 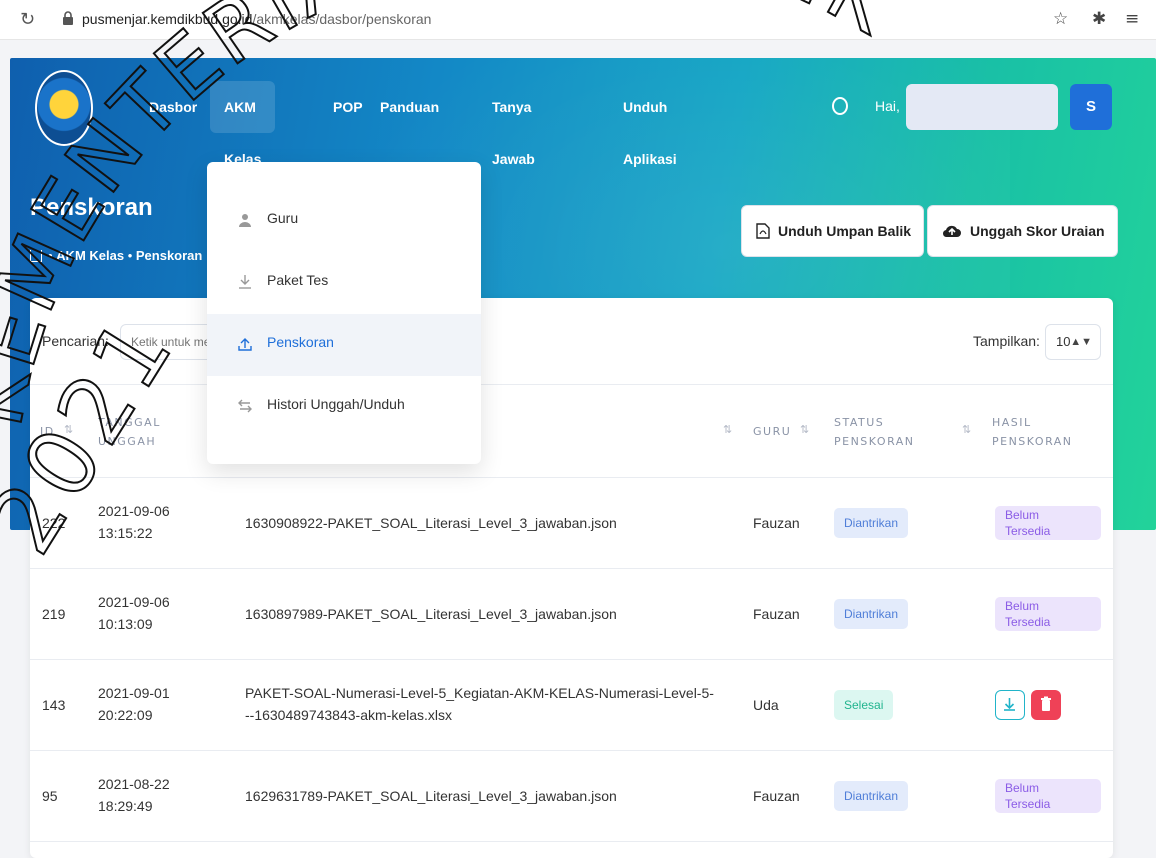 What do you see at coordinates (650, 124) in the screenshot?
I see `nav-unduh-aplikasi: Unduh Aplikasi` at bounding box center [650, 124].